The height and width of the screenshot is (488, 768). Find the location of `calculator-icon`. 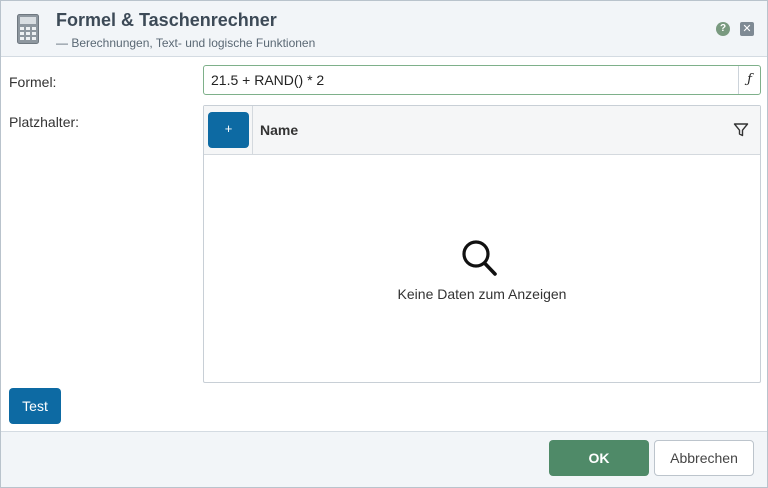

calculator-icon is located at coordinates (28, 29).